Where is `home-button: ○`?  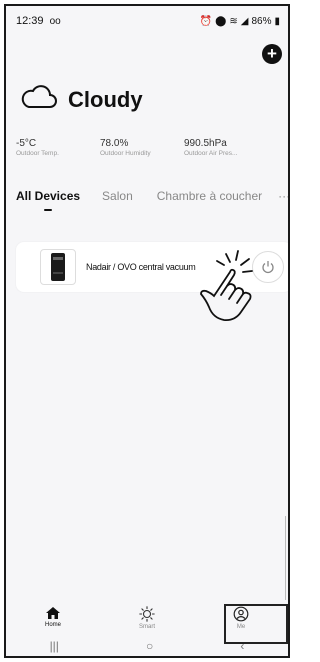 home-button: ○ is located at coordinates (149, 646).